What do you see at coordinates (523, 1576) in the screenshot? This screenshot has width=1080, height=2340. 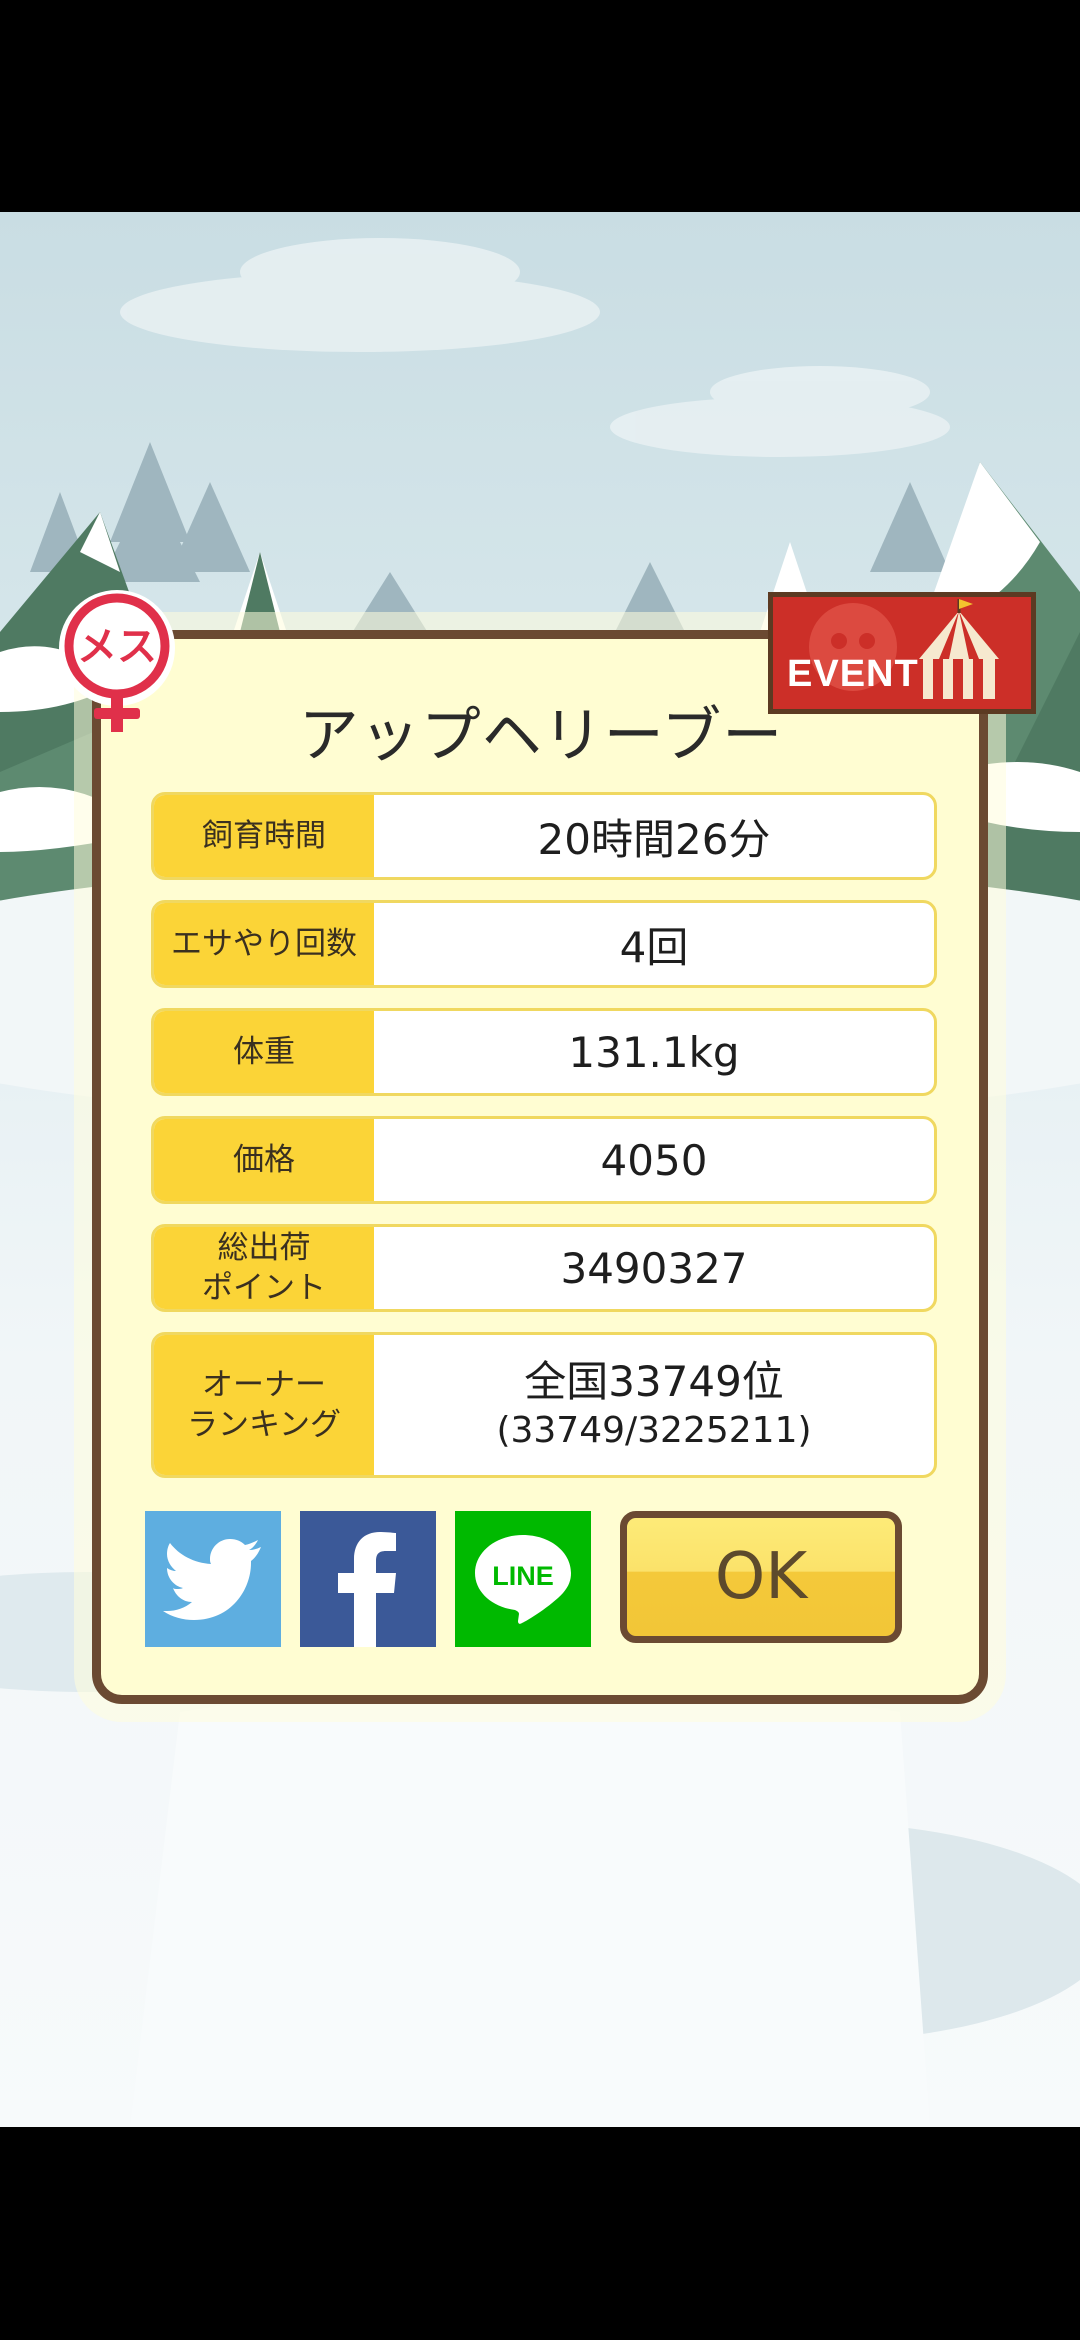 I see `line-label: LINE` at bounding box center [523, 1576].